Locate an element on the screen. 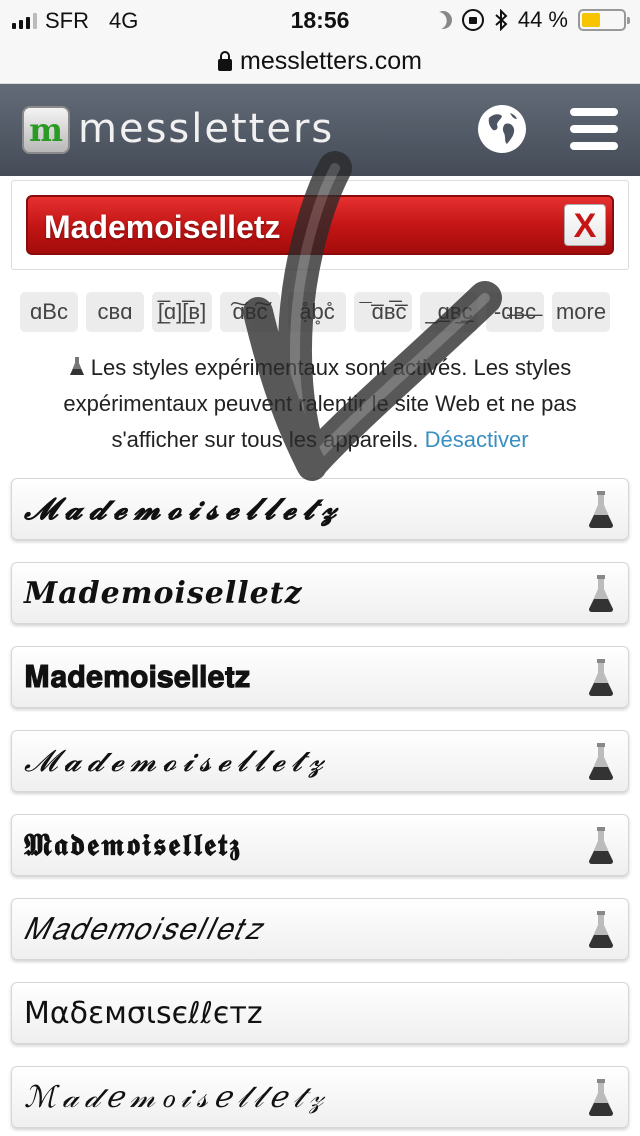 Image resolution: width=640 pixels, height=1136 pixels. chip-6: _ɑ̲в̲c̲ is located at coordinates (449, 312).